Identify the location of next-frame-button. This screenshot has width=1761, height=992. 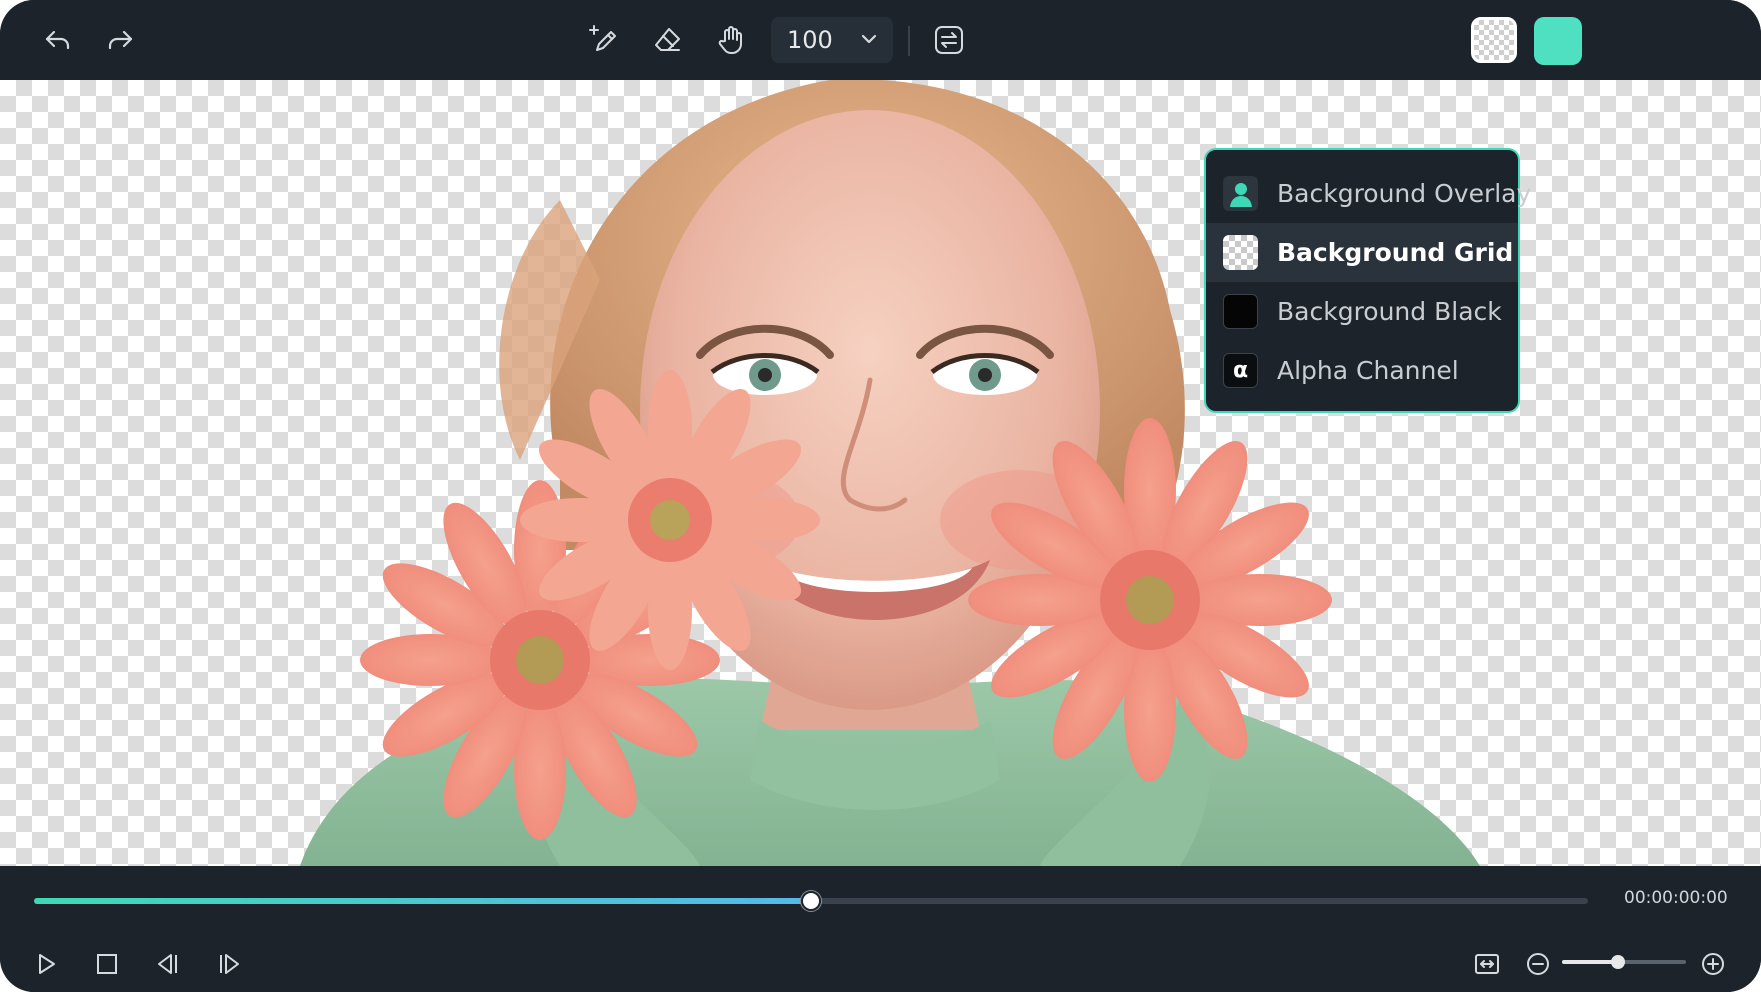
(230, 964).